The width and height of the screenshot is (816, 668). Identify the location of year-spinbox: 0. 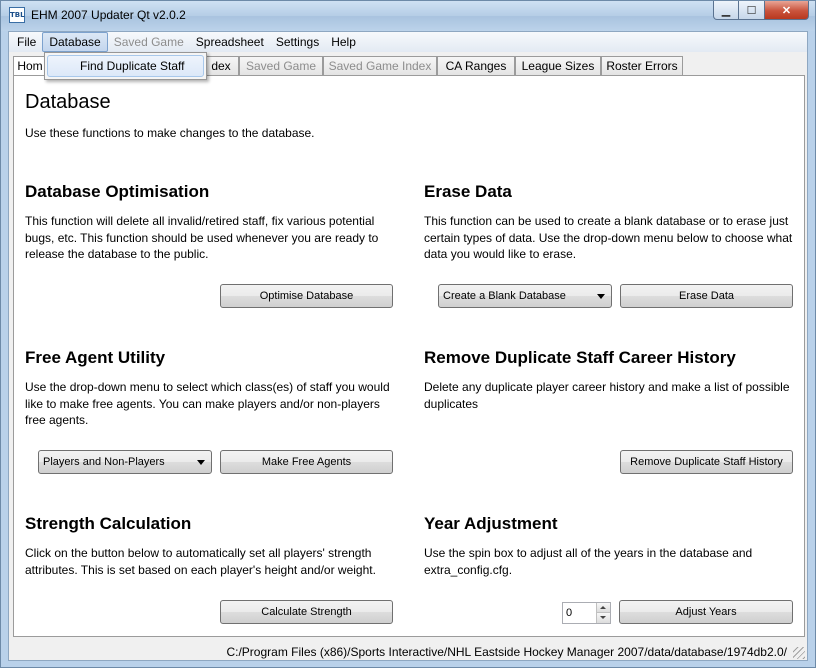
(586, 613).